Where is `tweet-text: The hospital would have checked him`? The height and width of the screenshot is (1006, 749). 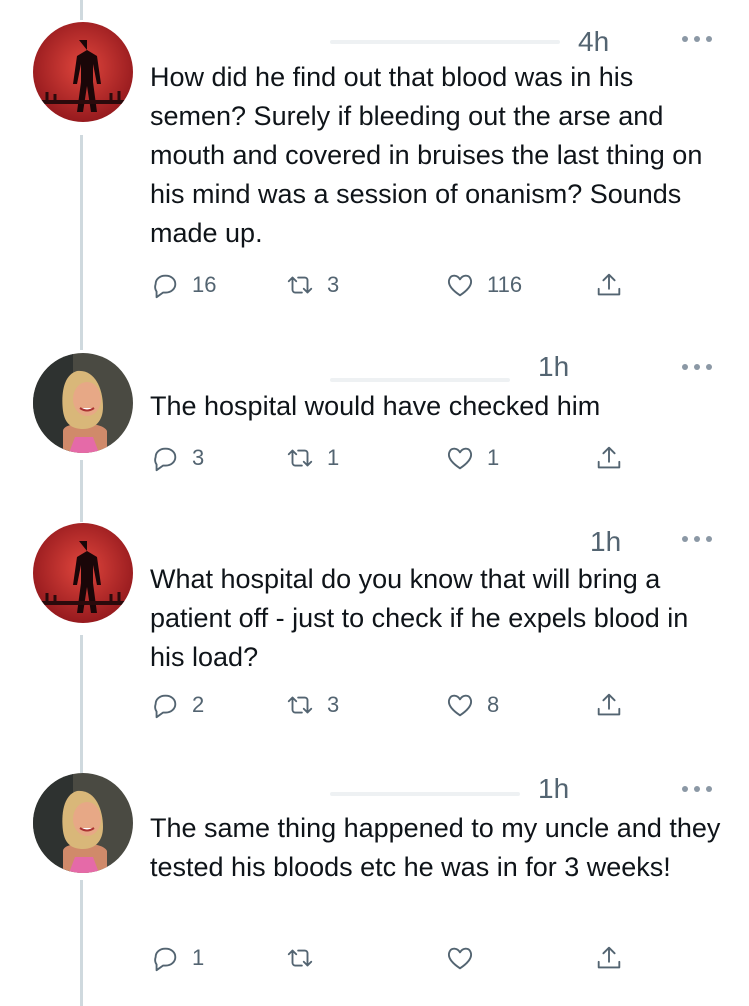 tweet-text: The hospital would have checked him is located at coordinates (375, 406).